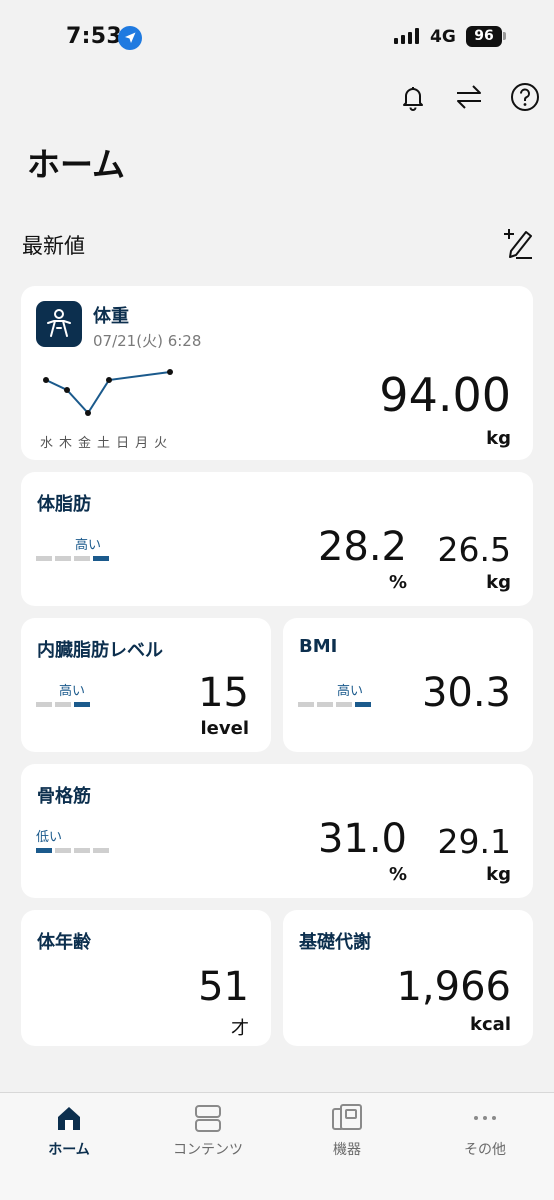 This screenshot has width=554, height=1200. What do you see at coordinates (72, 558) in the screenshot?
I see `body-fat-level-meter` at bounding box center [72, 558].